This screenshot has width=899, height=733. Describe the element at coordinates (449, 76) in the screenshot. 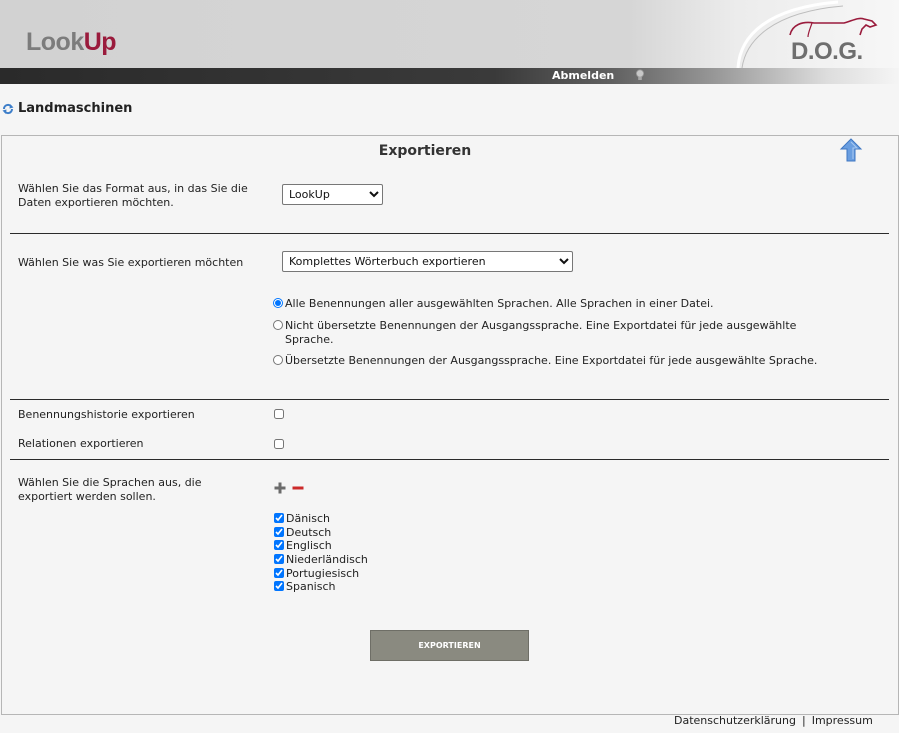

I see `nav-bar: Abmelden` at that location.